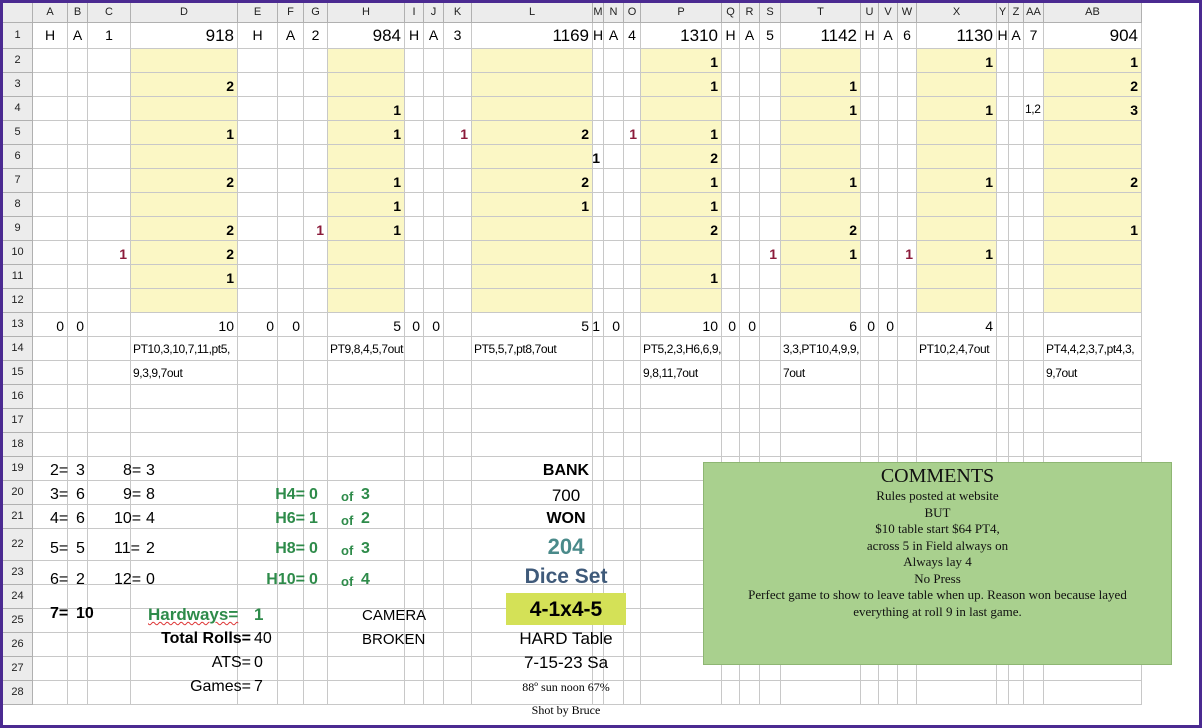 This screenshot has width=1202, height=728. I want to click on cell-g26, so click(316, 645).